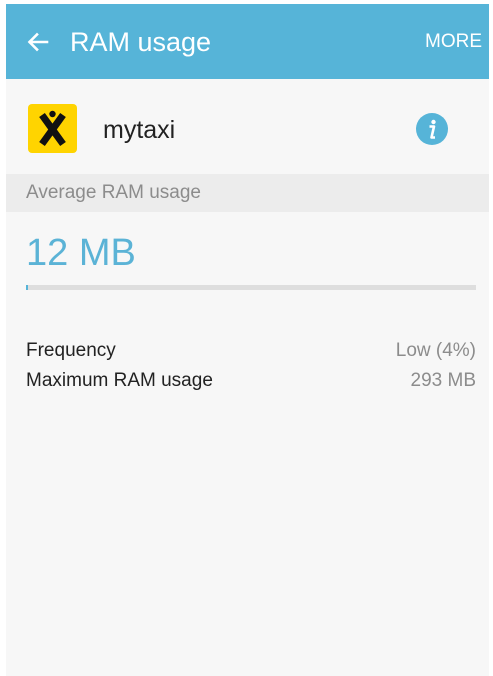  I want to click on stat-value: Low (4%), so click(435, 350).